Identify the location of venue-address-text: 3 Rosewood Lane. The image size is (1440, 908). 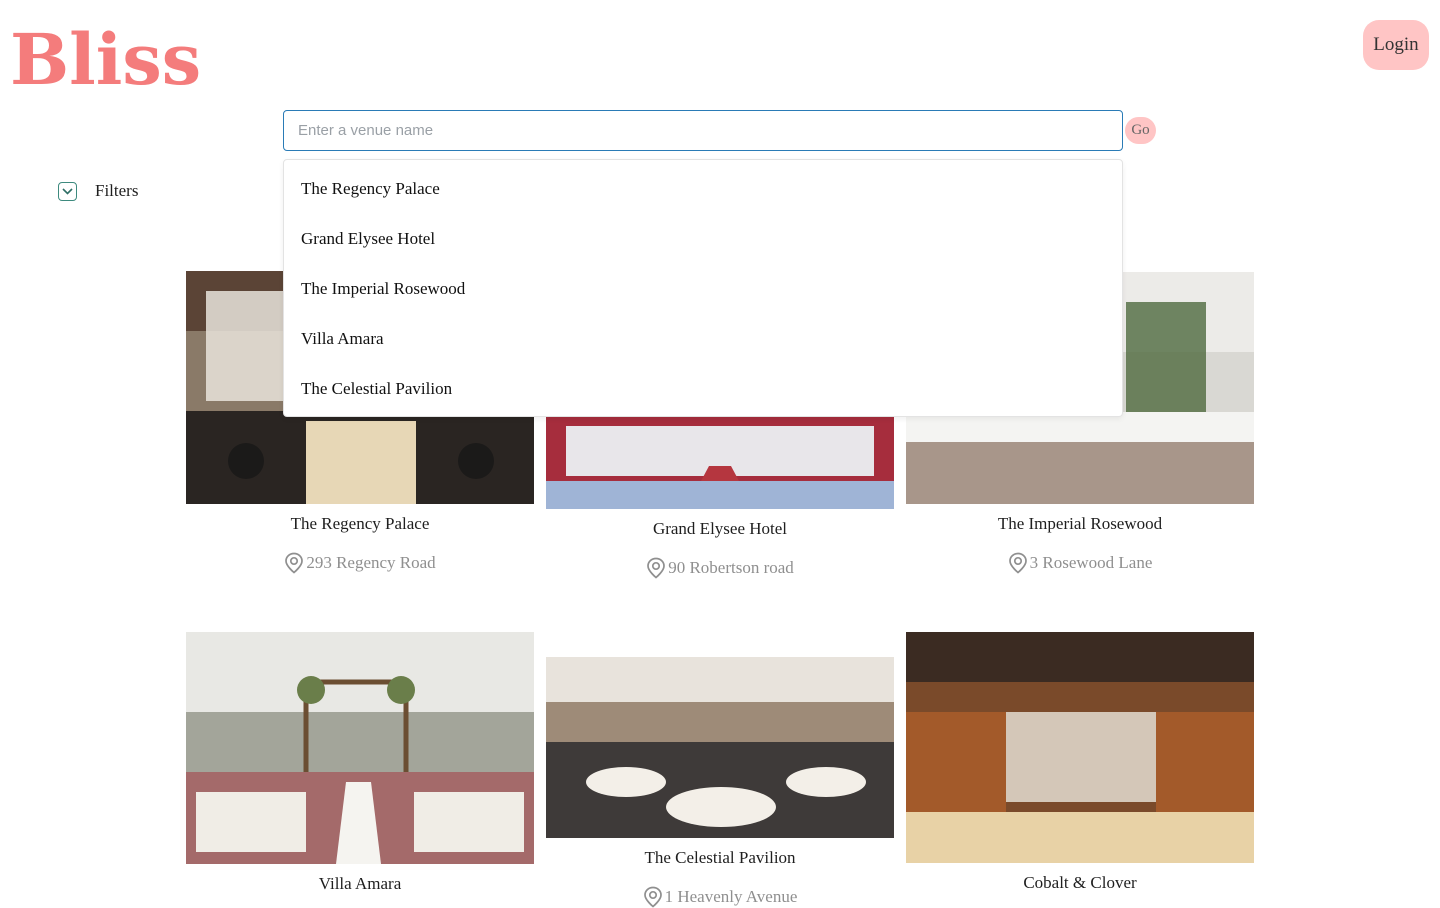
(1091, 562).